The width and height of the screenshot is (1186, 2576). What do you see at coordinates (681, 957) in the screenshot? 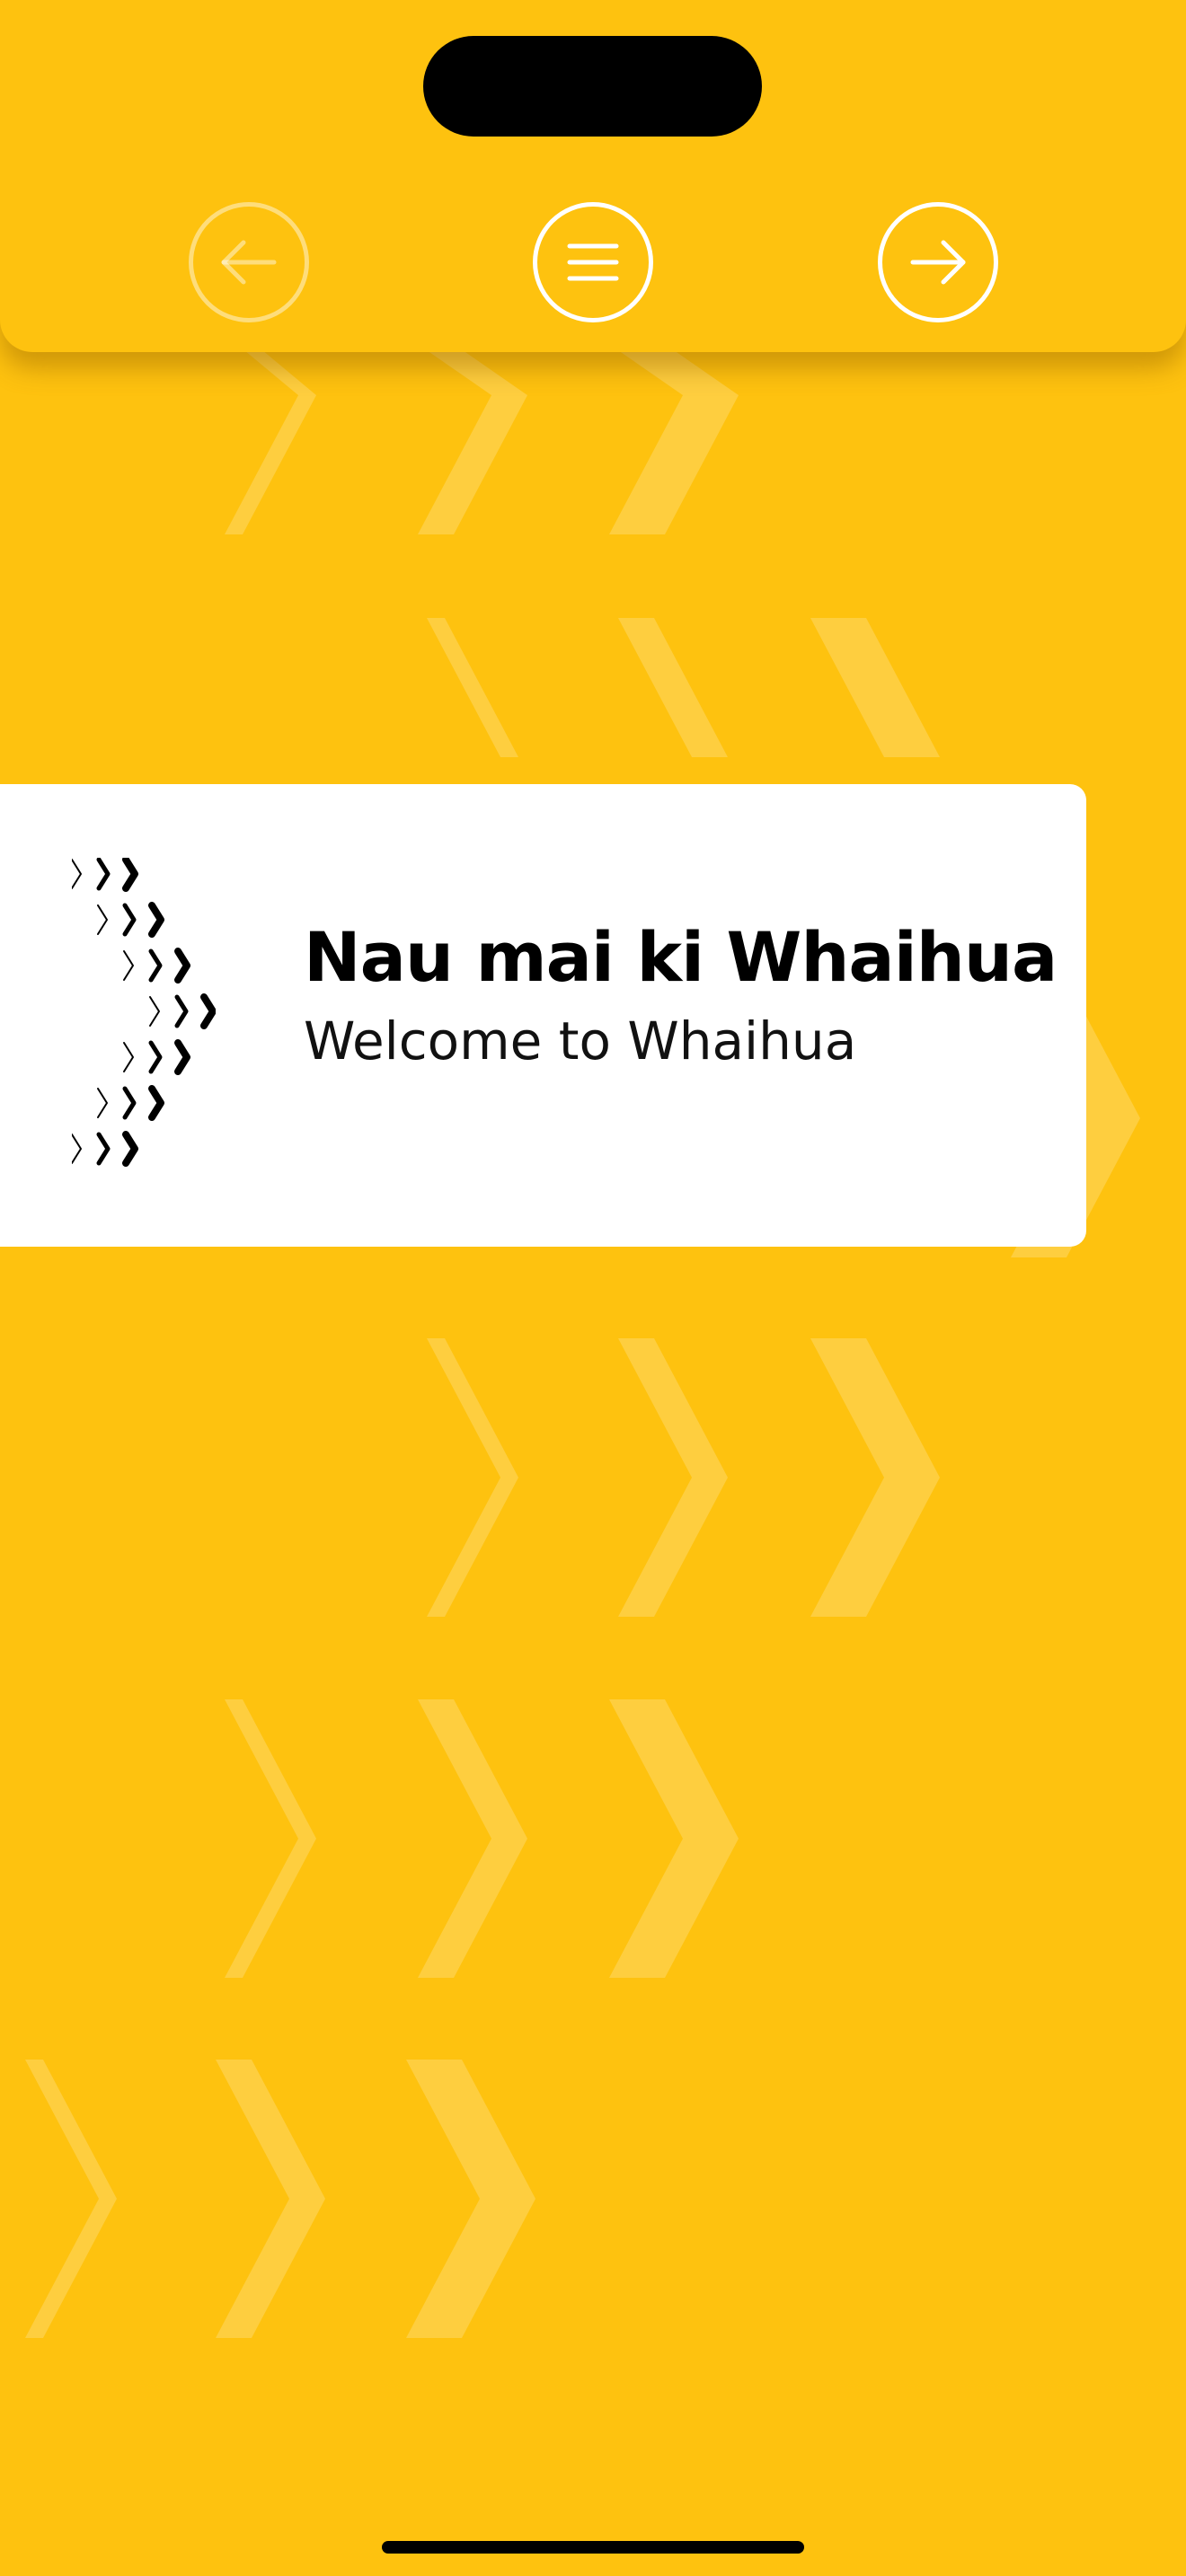
I see `welcome-title: Nau mai ki Whaihua` at bounding box center [681, 957].